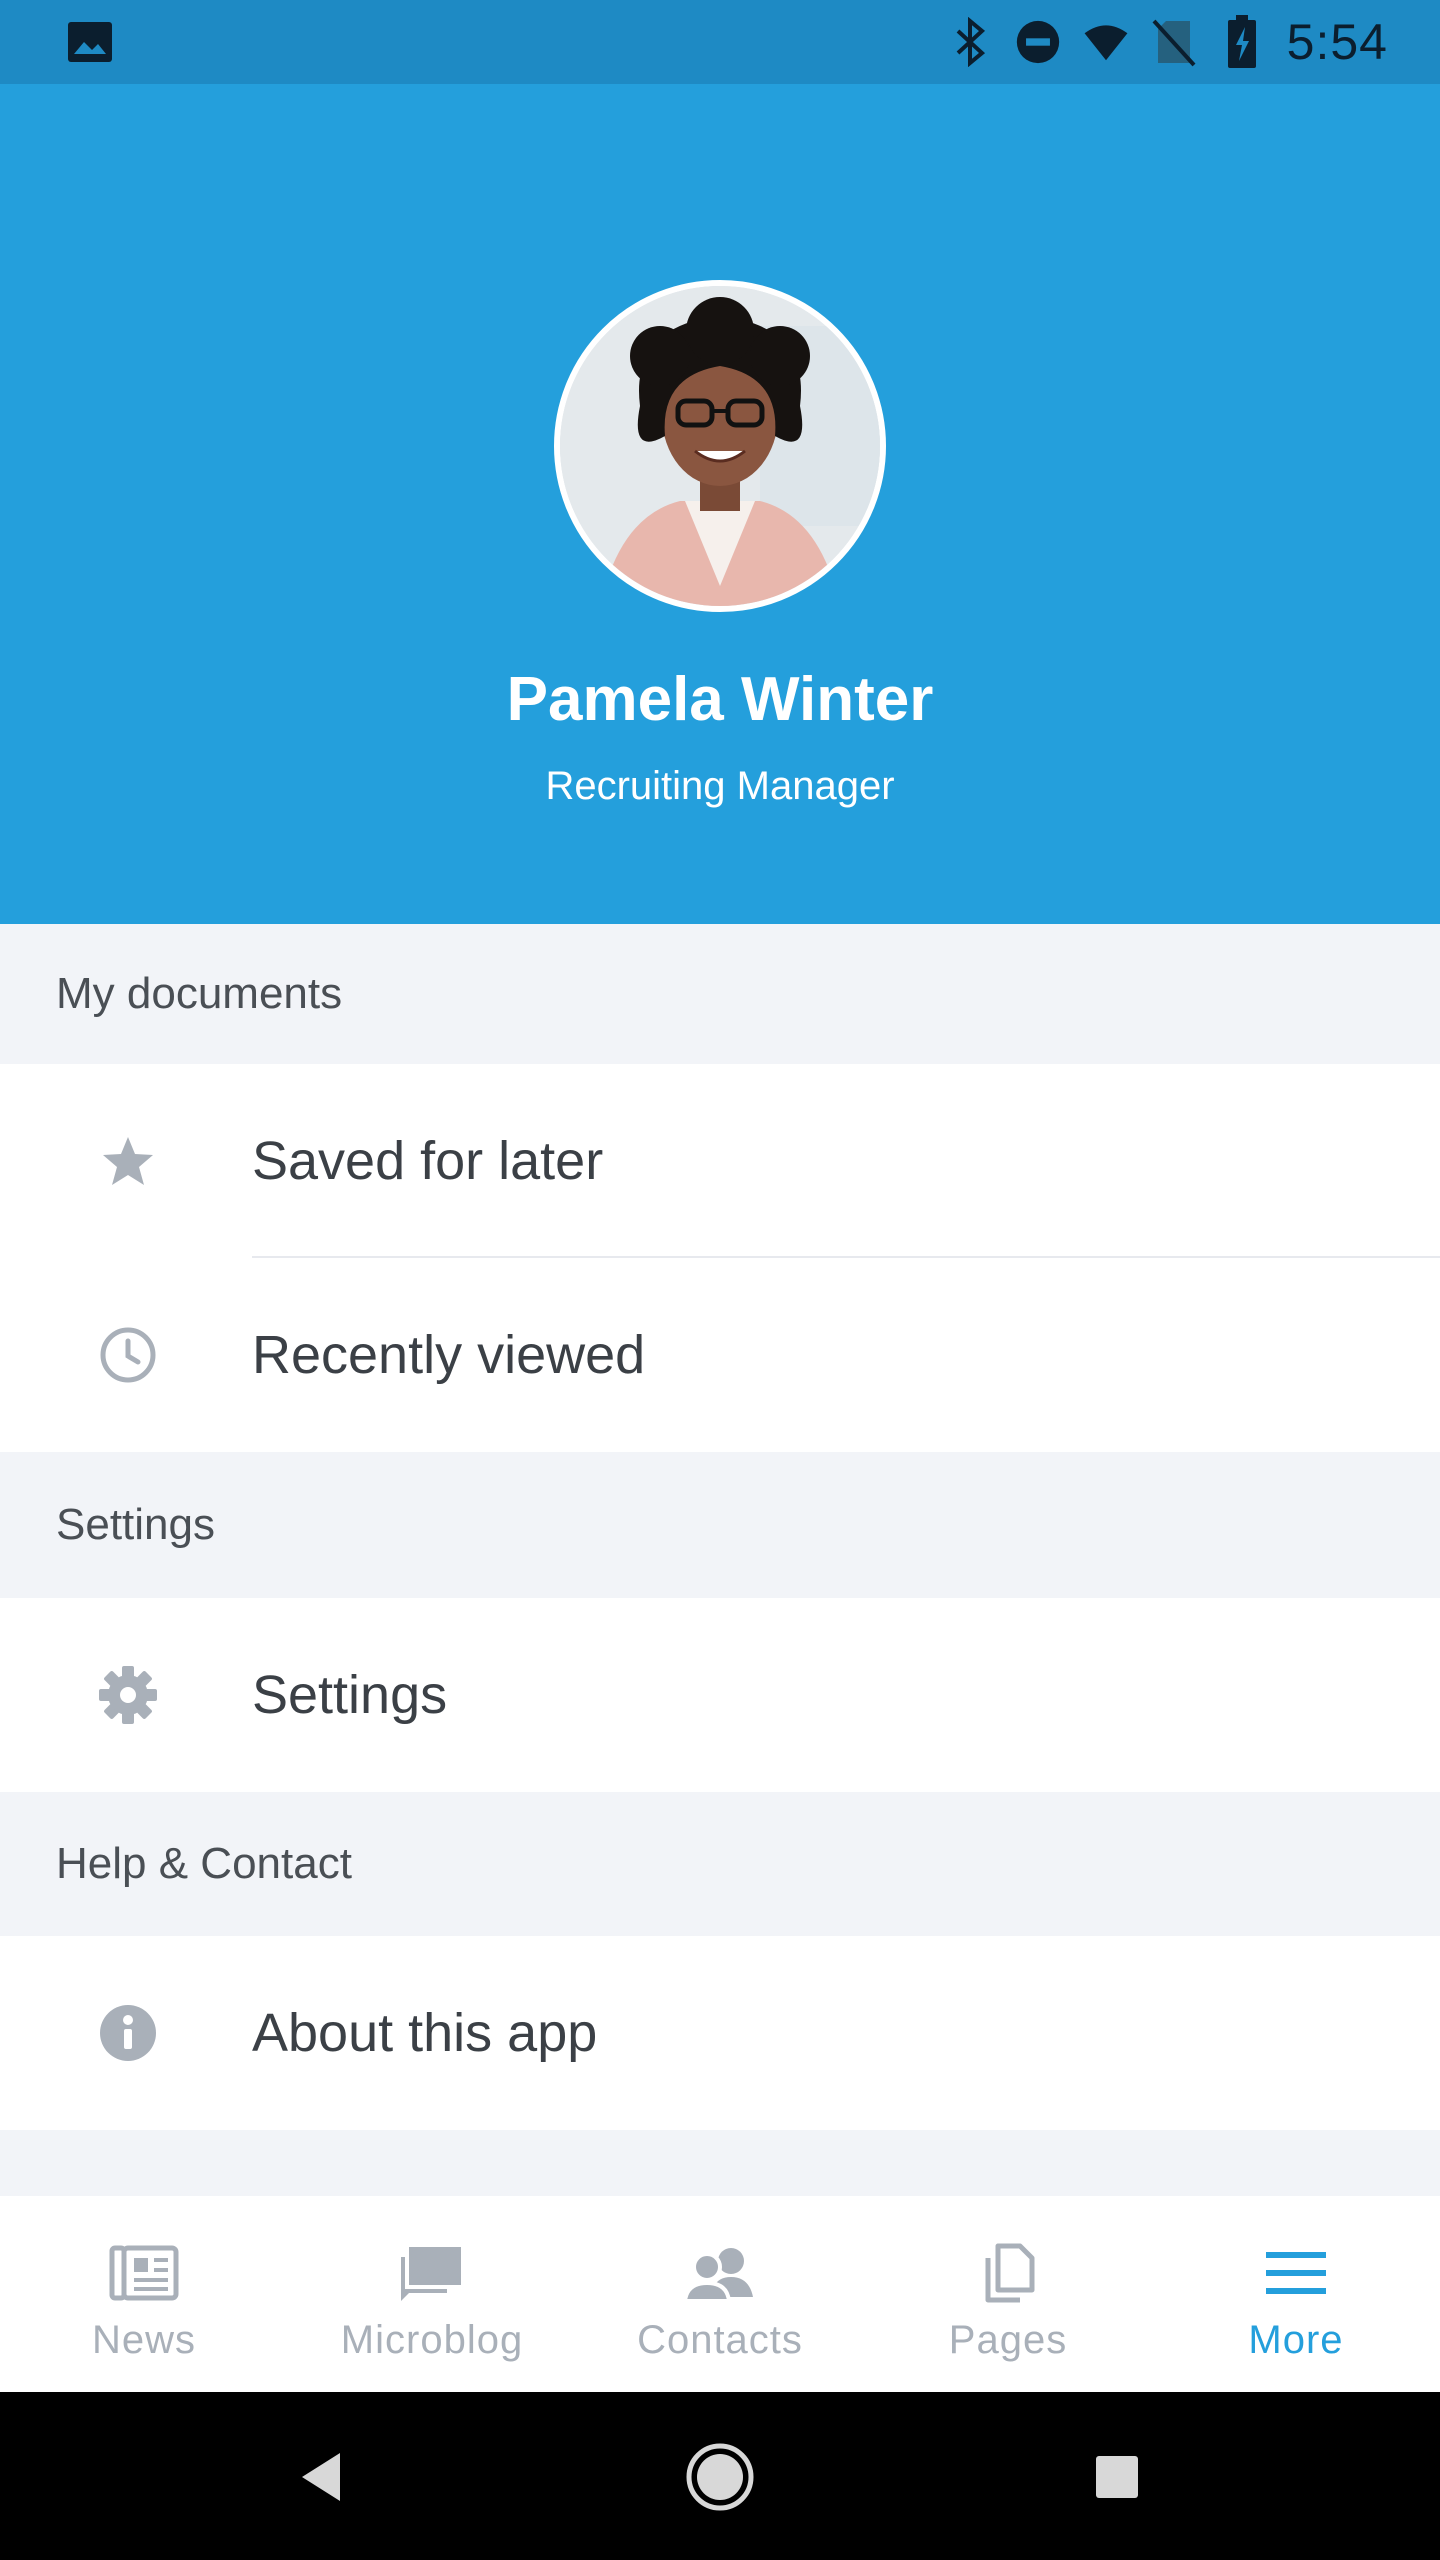  Describe the element at coordinates (425, 2033) in the screenshot. I see `menu-item-label: About this app` at that location.